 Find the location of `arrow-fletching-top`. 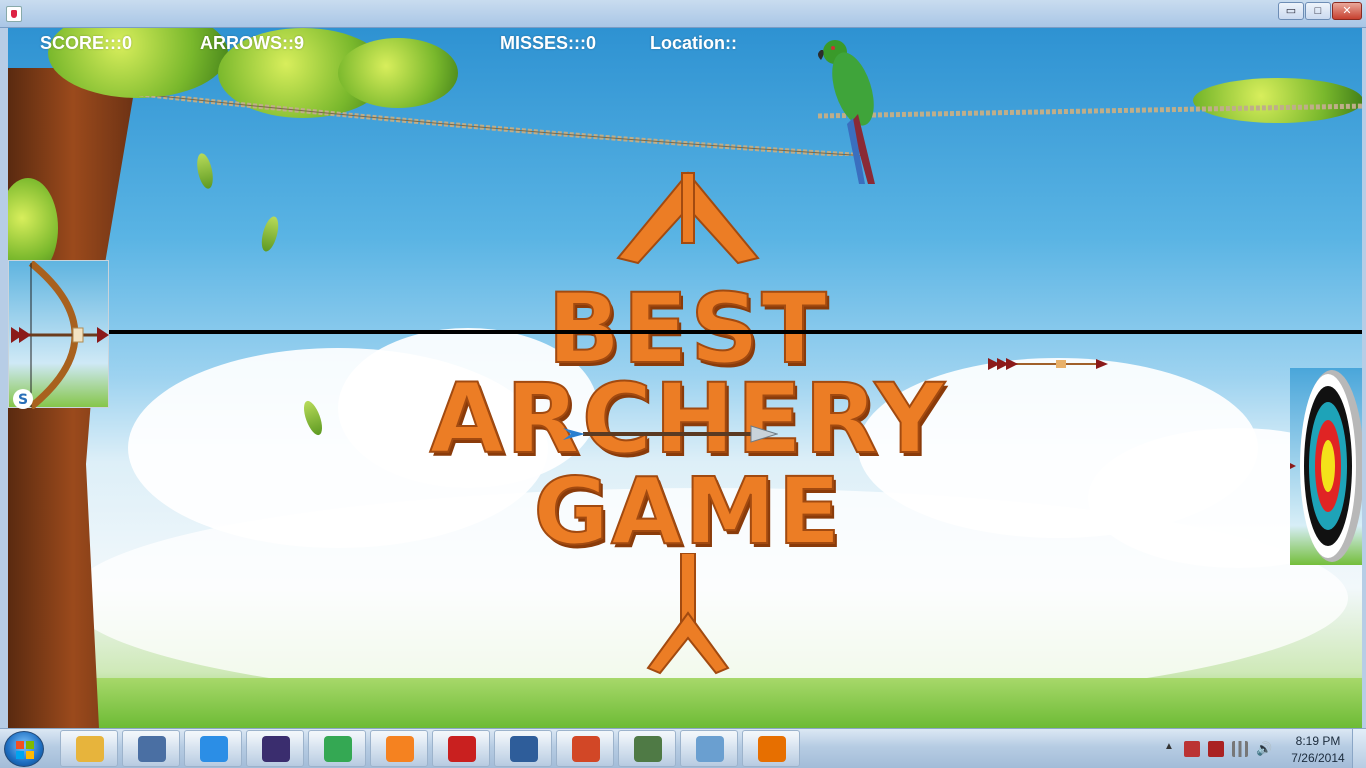

arrow-fletching-top is located at coordinates (688, 218).